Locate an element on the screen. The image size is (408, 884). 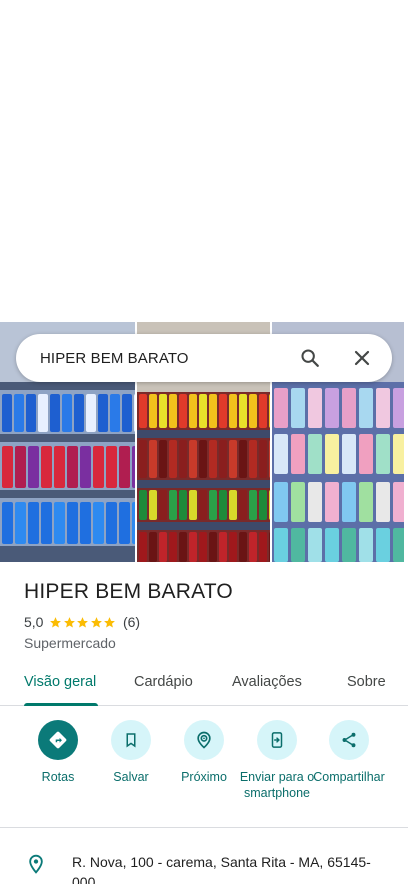
save-label: Salvar is located at coordinates (131, 777).